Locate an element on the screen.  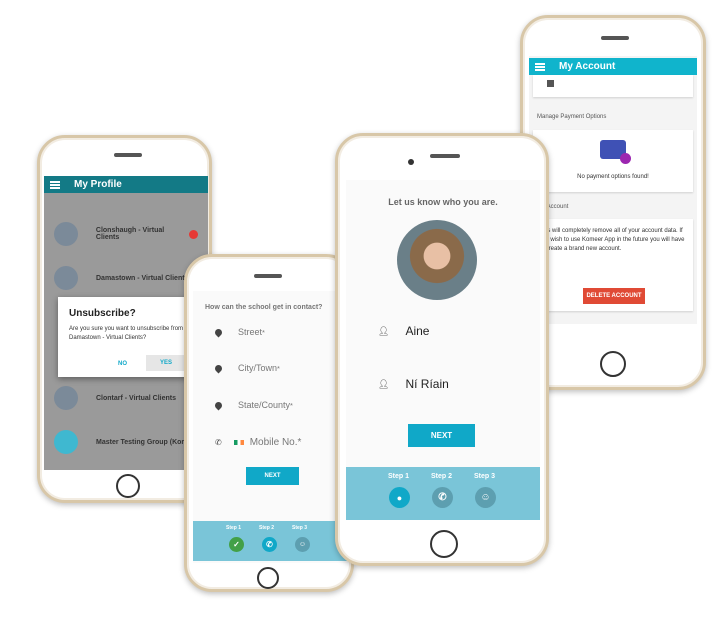
account-app-bar: My Account is located at coordinates (613, 66).